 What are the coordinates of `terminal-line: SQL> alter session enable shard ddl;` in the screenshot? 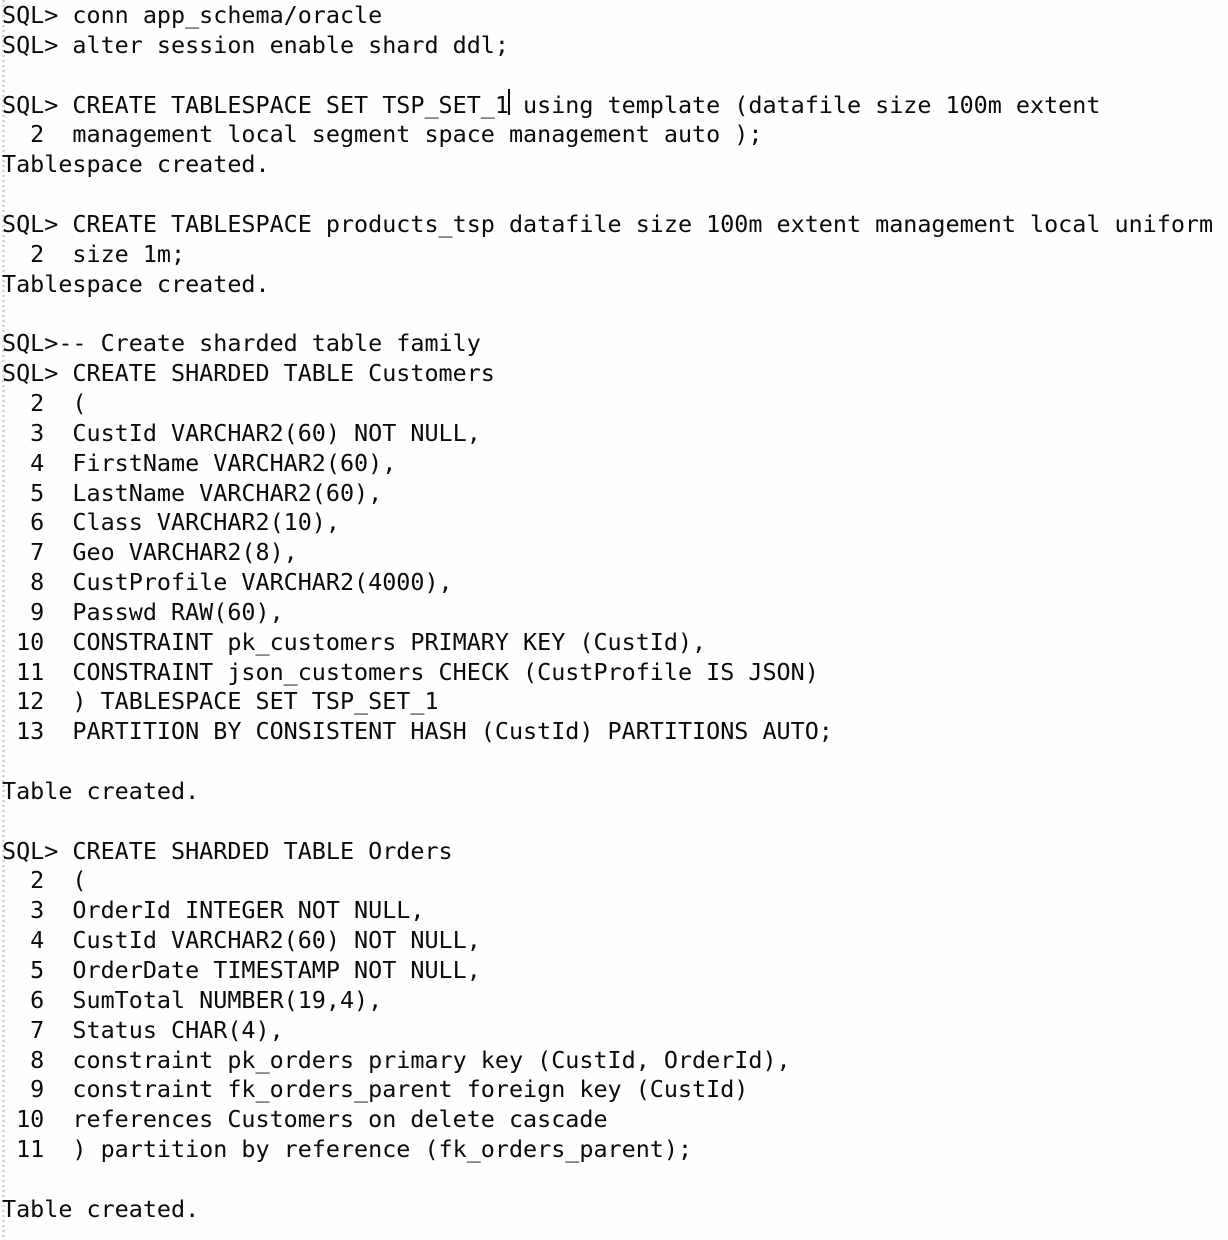 It's located at (255, 44).